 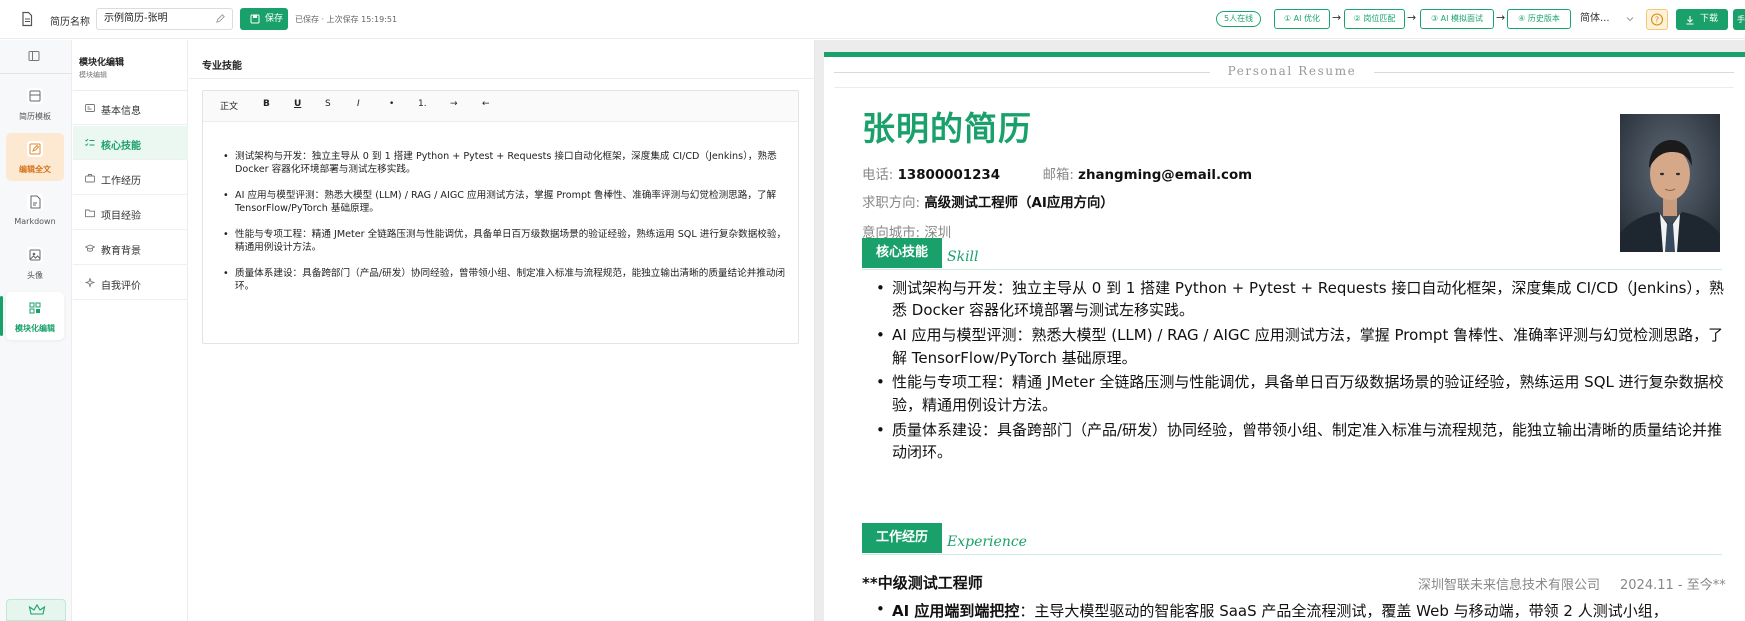 What do you see at coordinates (1709, 19) in the screenshot?
I see `download-label: 下载` at bounding box center [1709, 19].